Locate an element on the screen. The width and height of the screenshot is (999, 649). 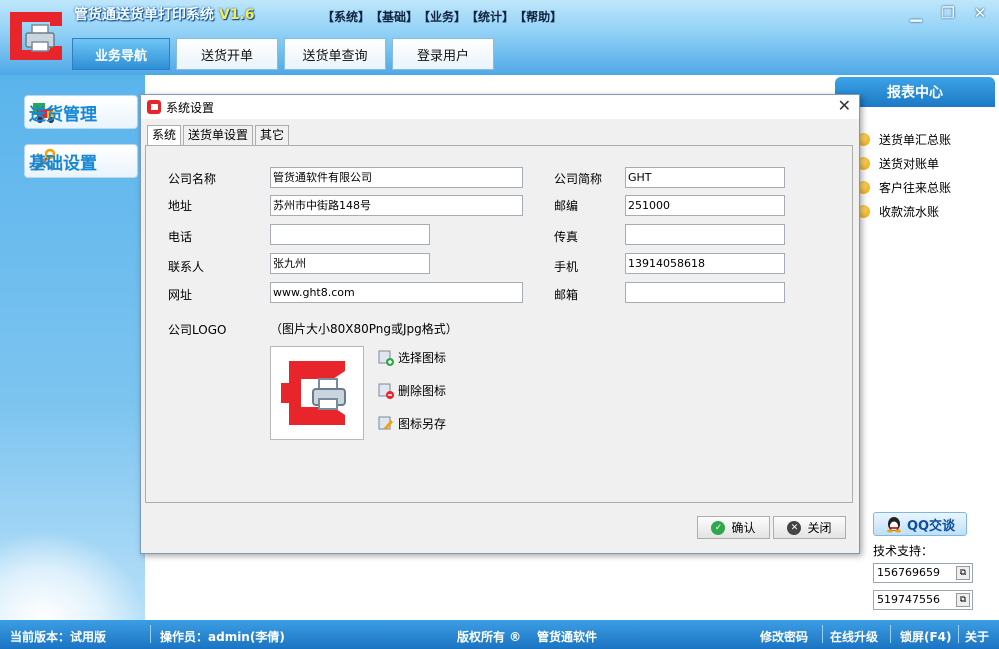
phone-input is located at coordinates (350, 234).